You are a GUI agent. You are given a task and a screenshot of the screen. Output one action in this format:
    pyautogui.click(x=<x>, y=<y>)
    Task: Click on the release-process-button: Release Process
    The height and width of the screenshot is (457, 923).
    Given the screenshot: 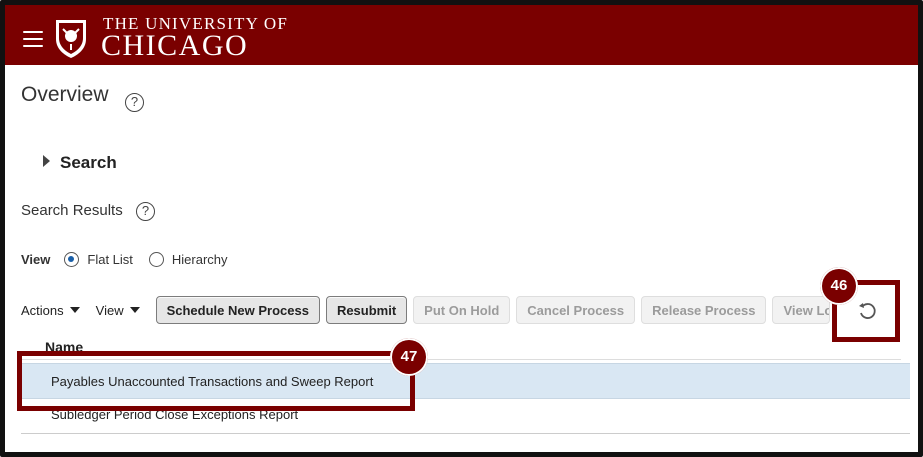 What is the action you would take?
    pyautogui.click(x=704, y=310)
    